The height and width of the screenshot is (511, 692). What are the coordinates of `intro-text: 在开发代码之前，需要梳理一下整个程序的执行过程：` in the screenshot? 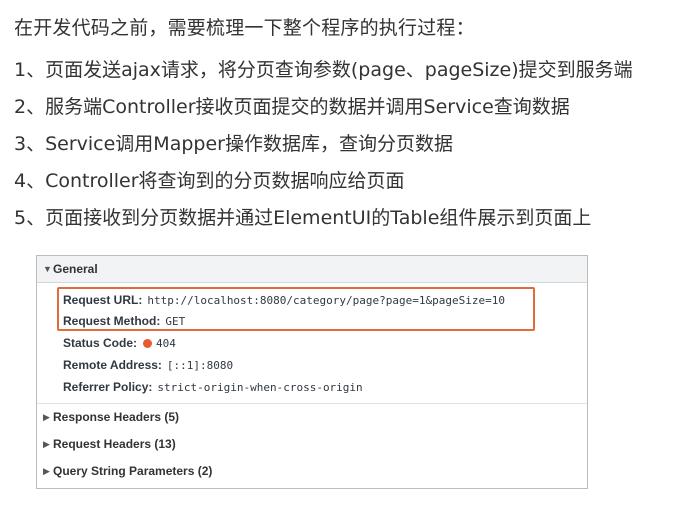 It's located at (244, 28).